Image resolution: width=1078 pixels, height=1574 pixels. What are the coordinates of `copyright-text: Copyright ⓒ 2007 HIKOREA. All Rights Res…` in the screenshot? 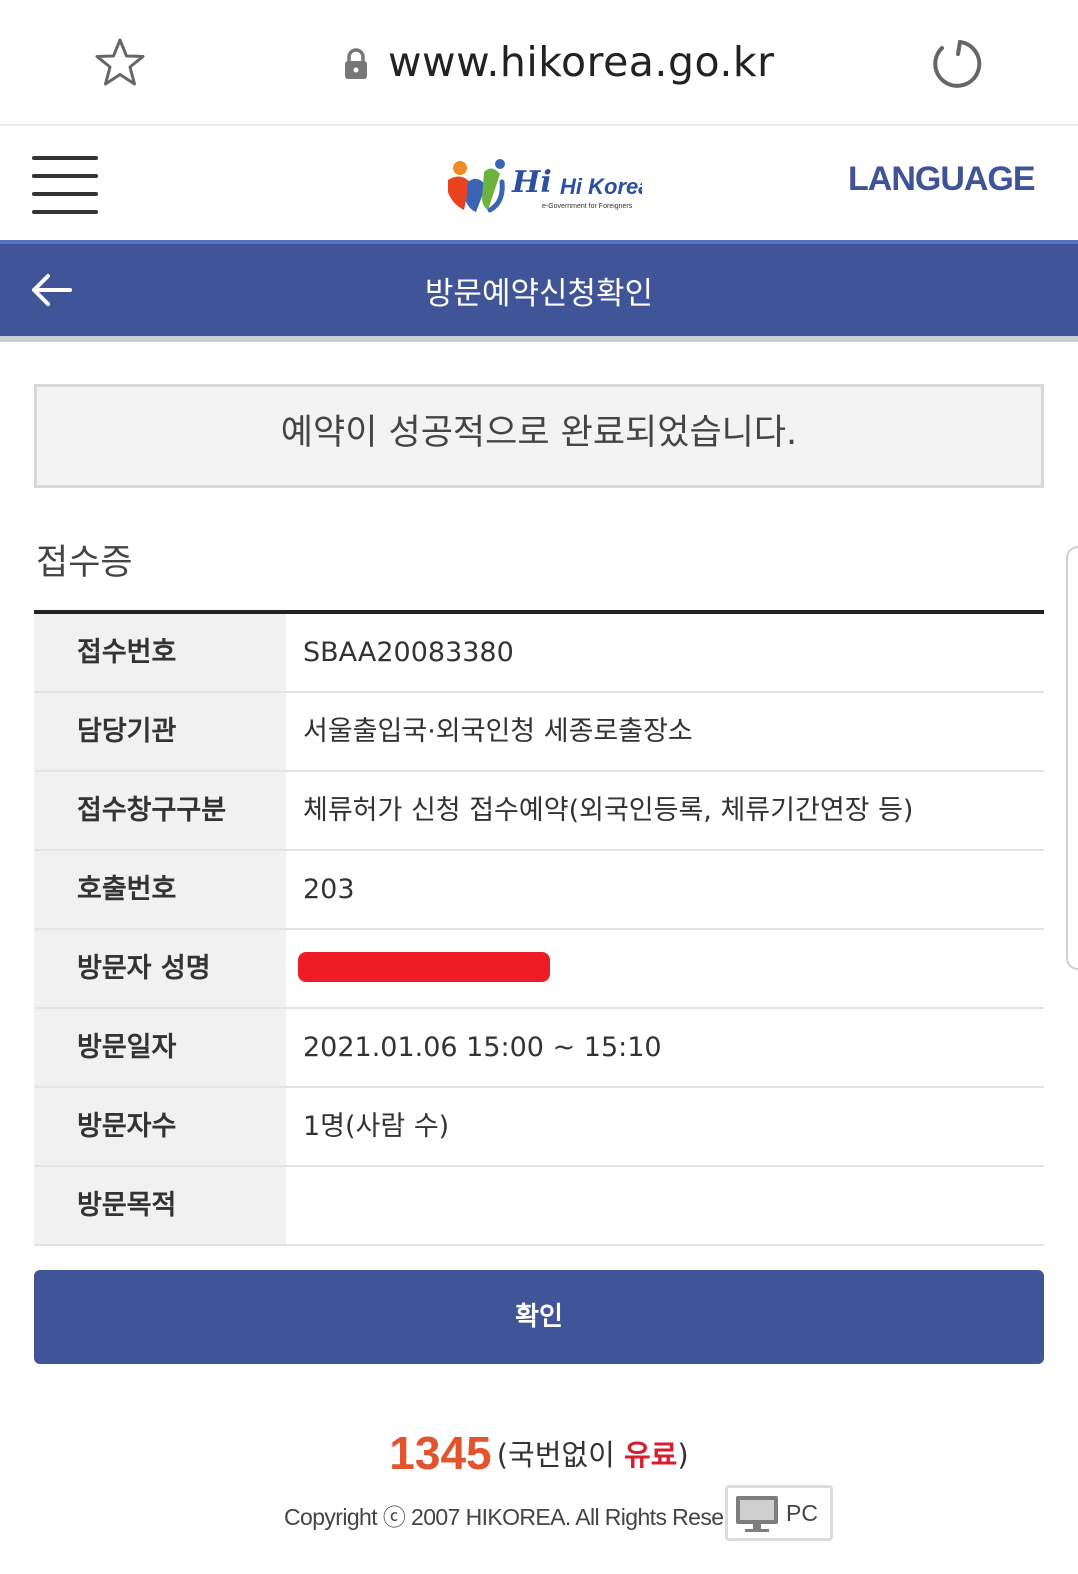 It's located at (528, 1517).